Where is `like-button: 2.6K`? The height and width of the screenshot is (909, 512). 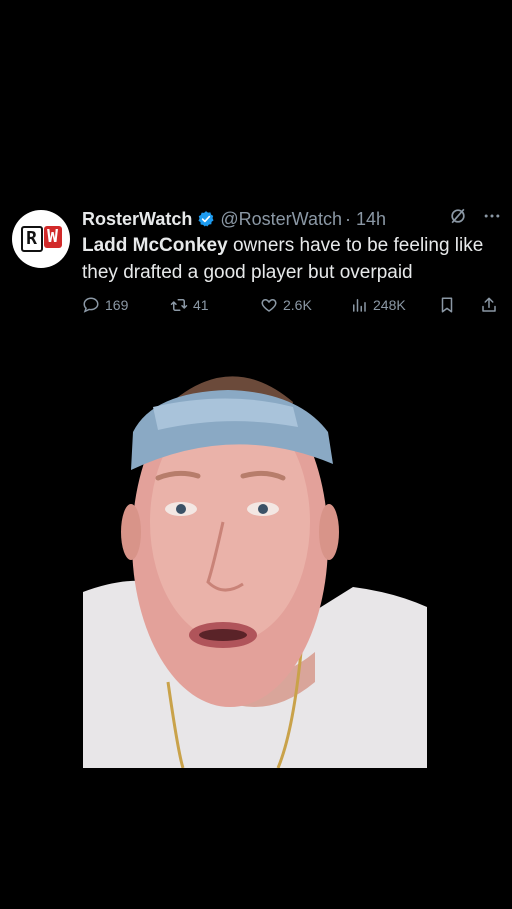
like-button: 2.6K is located at coordinates (286, 305).